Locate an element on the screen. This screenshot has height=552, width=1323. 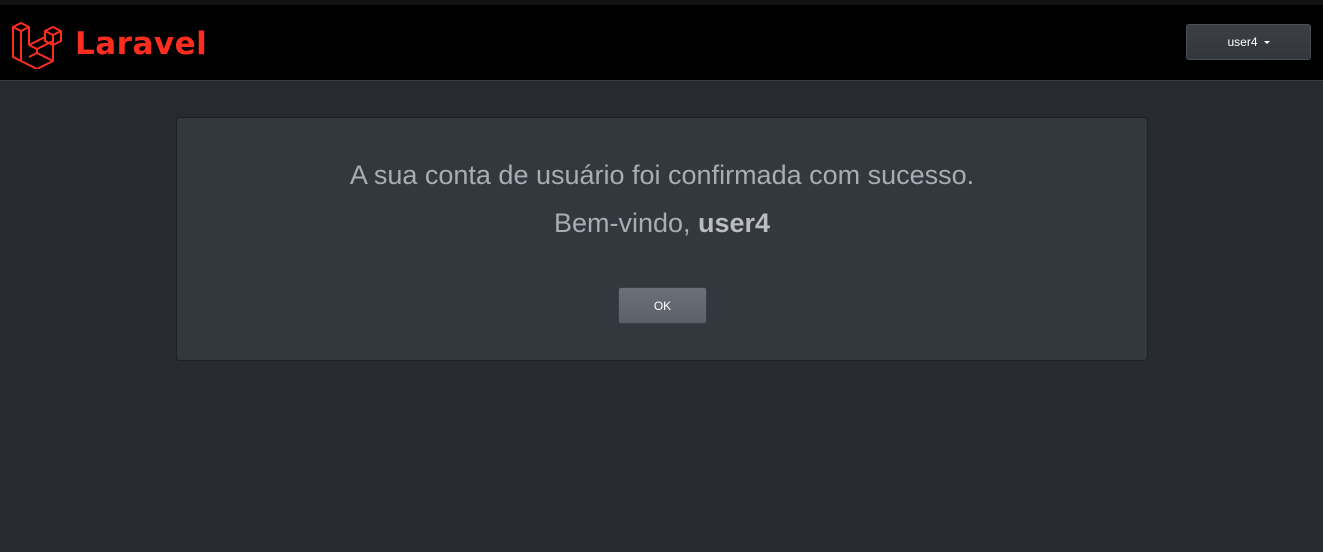
brand-home-link: Laravel is located at coordinates (109, 44).